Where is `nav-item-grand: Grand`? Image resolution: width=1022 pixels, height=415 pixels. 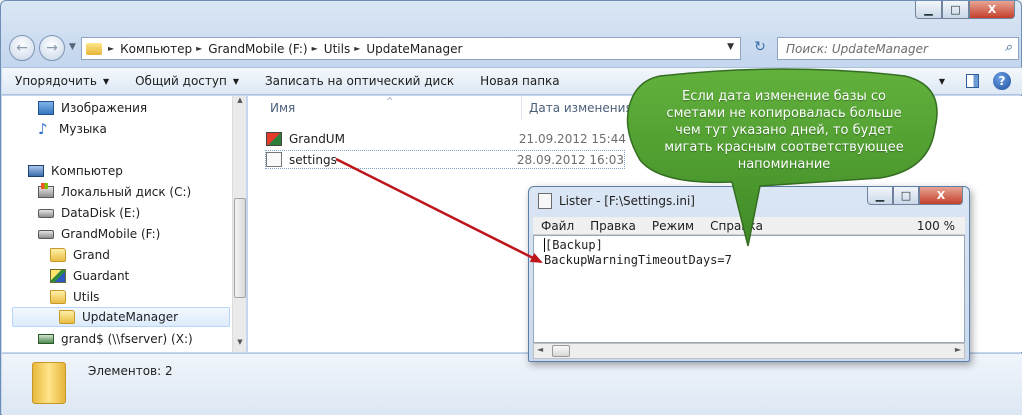 nav-item-grand: Grand is located at coordinates (80, 255).